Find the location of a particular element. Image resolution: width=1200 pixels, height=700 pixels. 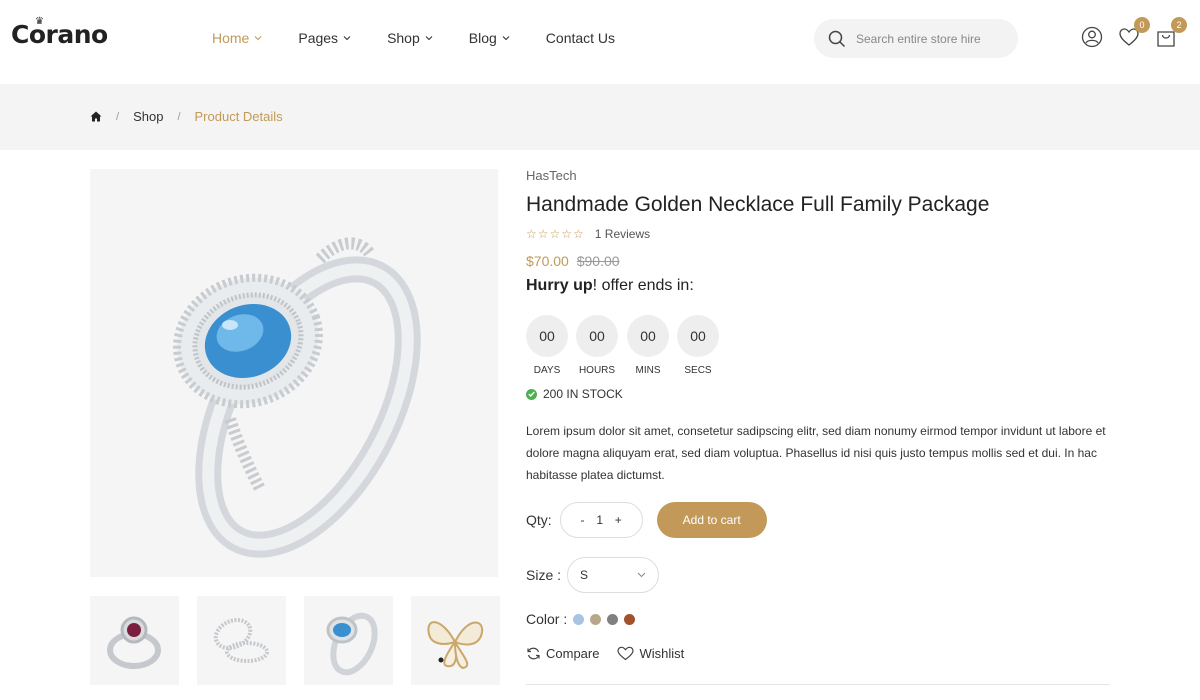

search-input is located at coordinates (931, 38).